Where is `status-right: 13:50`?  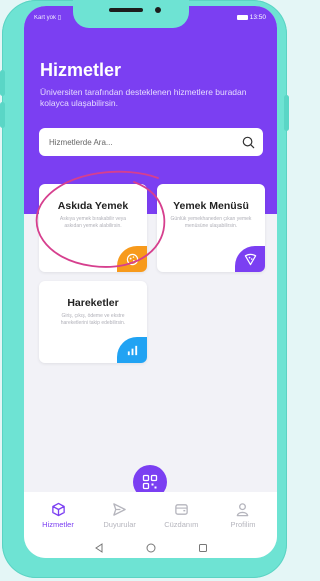 status-right: 13:50 is located at coordinates (251, 17).